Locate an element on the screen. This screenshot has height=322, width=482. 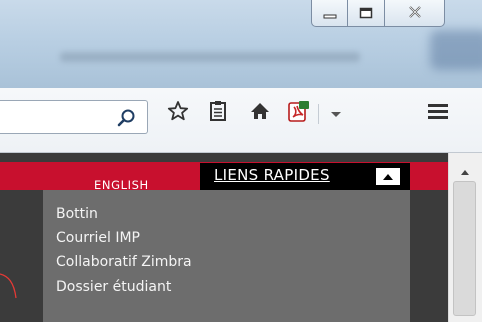
pdf-addon-button is located at coordinates (299, 113).